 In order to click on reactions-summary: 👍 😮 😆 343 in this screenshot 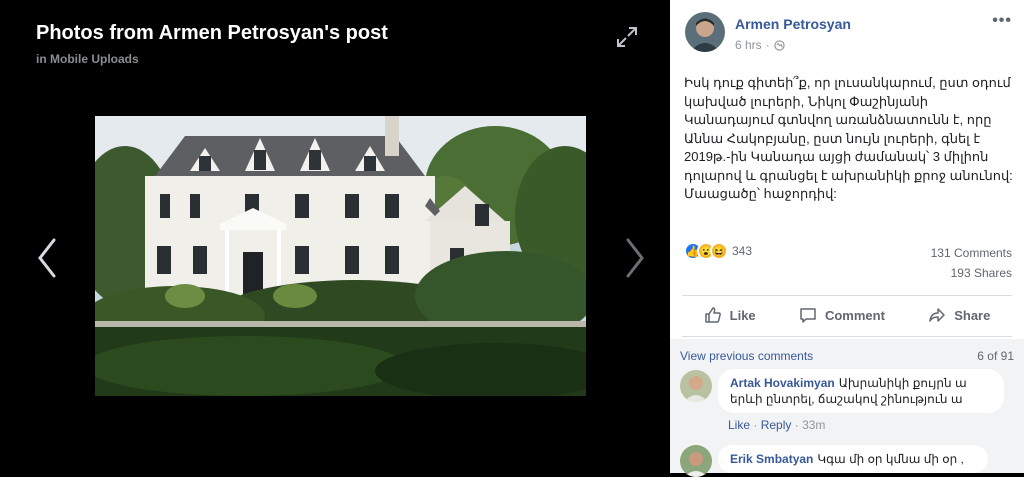, I will do `click(718, 251)`.